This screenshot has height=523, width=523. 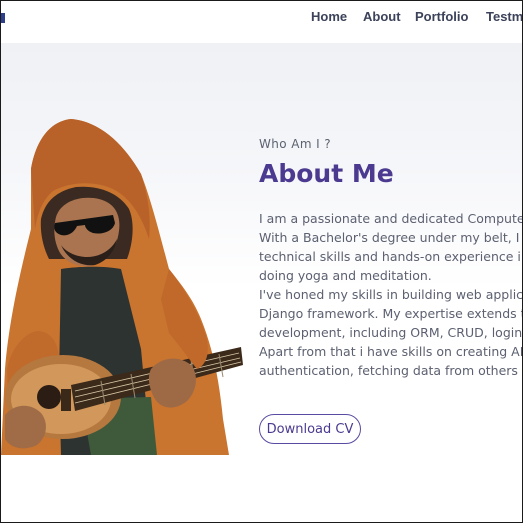 What do you see at coordinates (382, 16) in the screenshot?
I see `nav-link-about: About` at bounding box center [382, 16].